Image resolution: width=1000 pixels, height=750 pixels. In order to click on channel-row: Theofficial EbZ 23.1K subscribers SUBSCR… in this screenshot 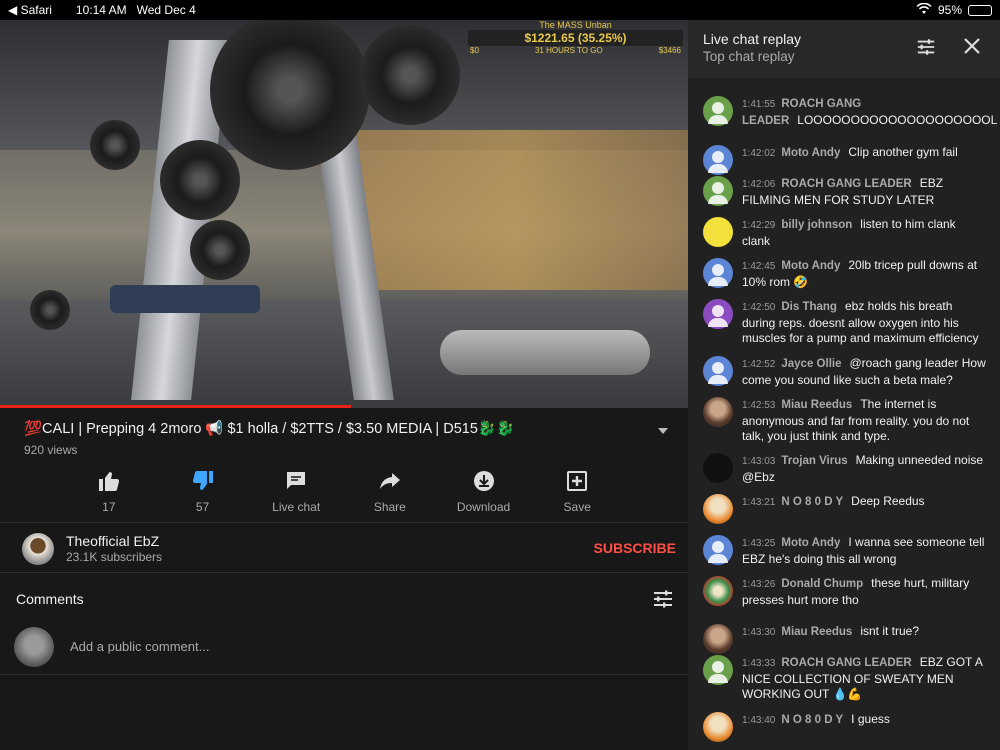, I will do `click(352, 550)`.